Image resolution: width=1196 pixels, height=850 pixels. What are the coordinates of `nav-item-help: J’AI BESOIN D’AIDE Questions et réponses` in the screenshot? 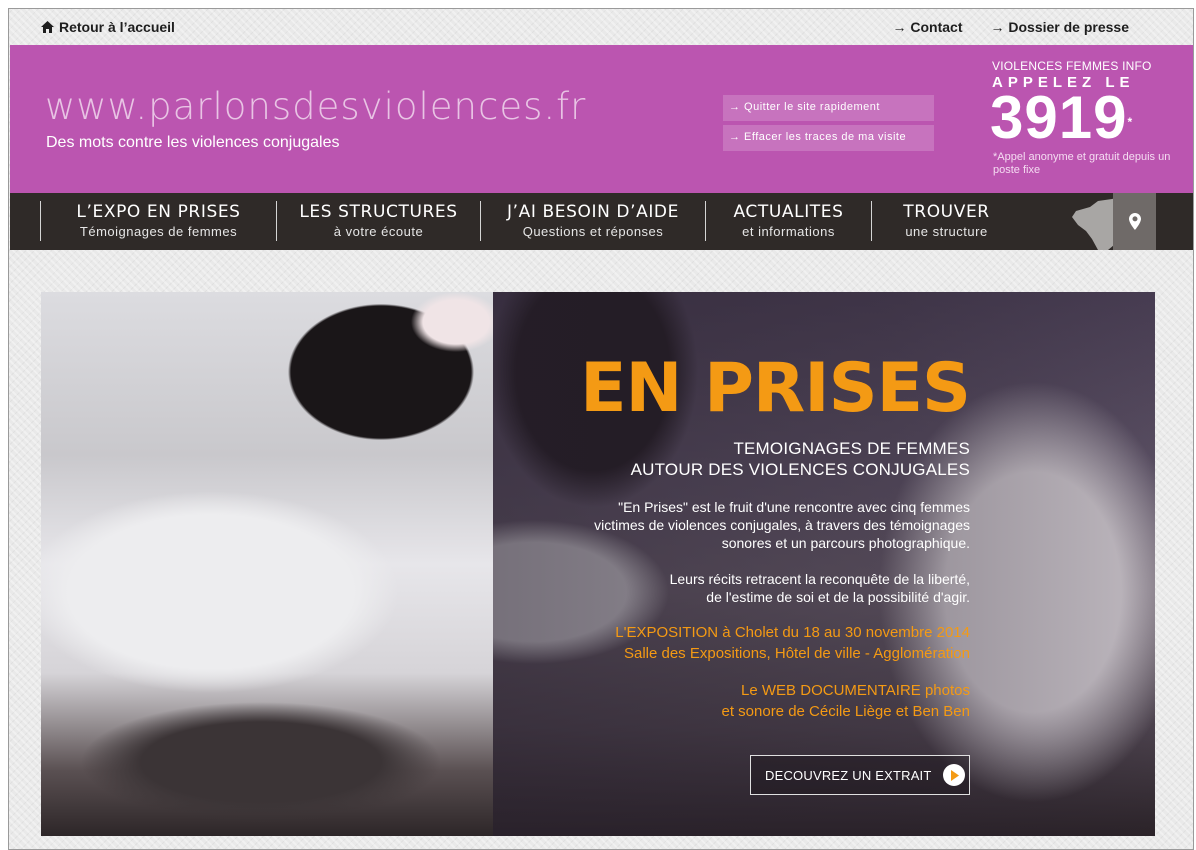 It's located at (592, 221).